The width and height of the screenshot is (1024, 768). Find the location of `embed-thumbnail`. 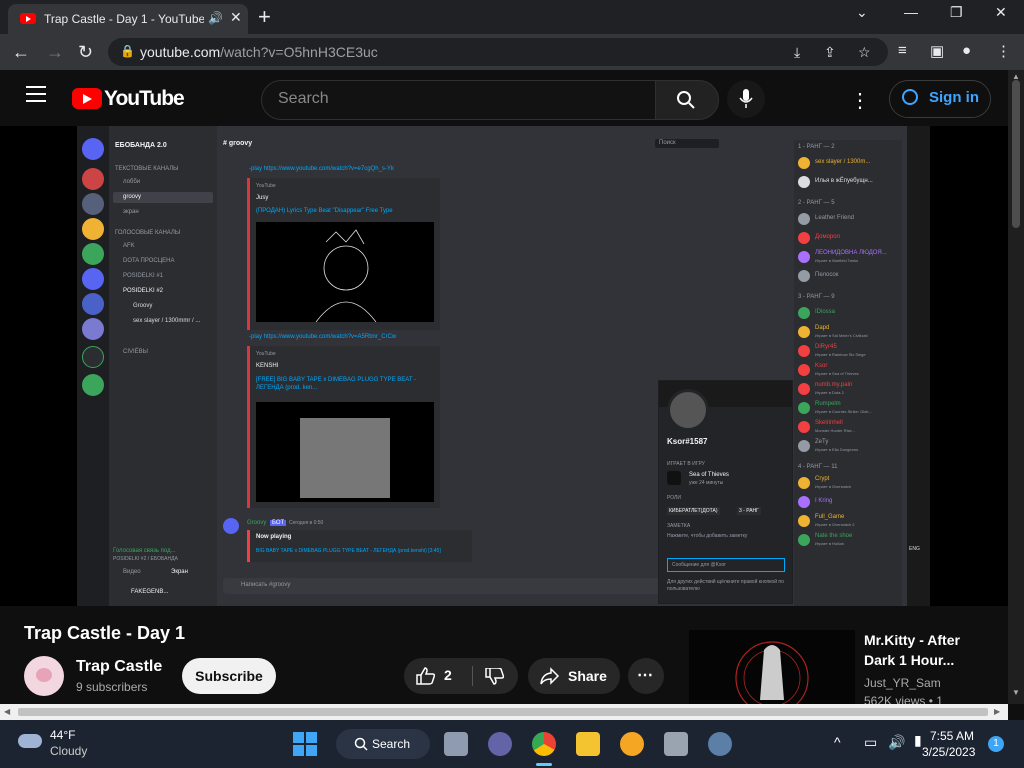

embed-thumbnail is located at coordinates (345, 452).